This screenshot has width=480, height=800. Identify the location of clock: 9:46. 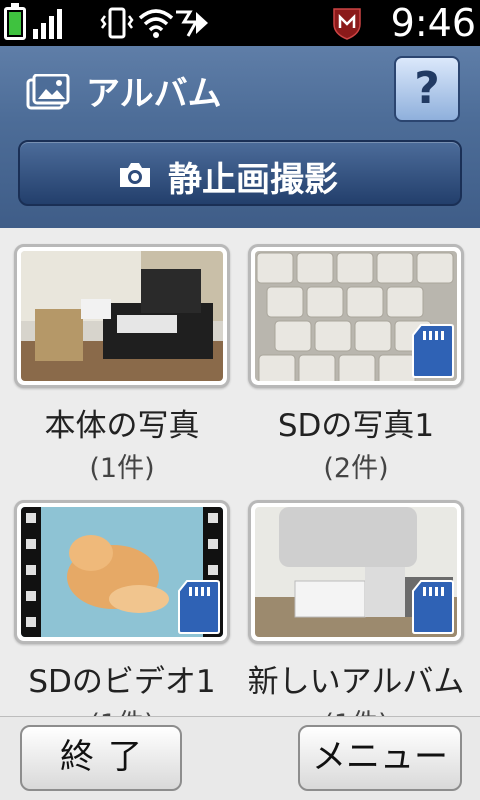
(433, 23).